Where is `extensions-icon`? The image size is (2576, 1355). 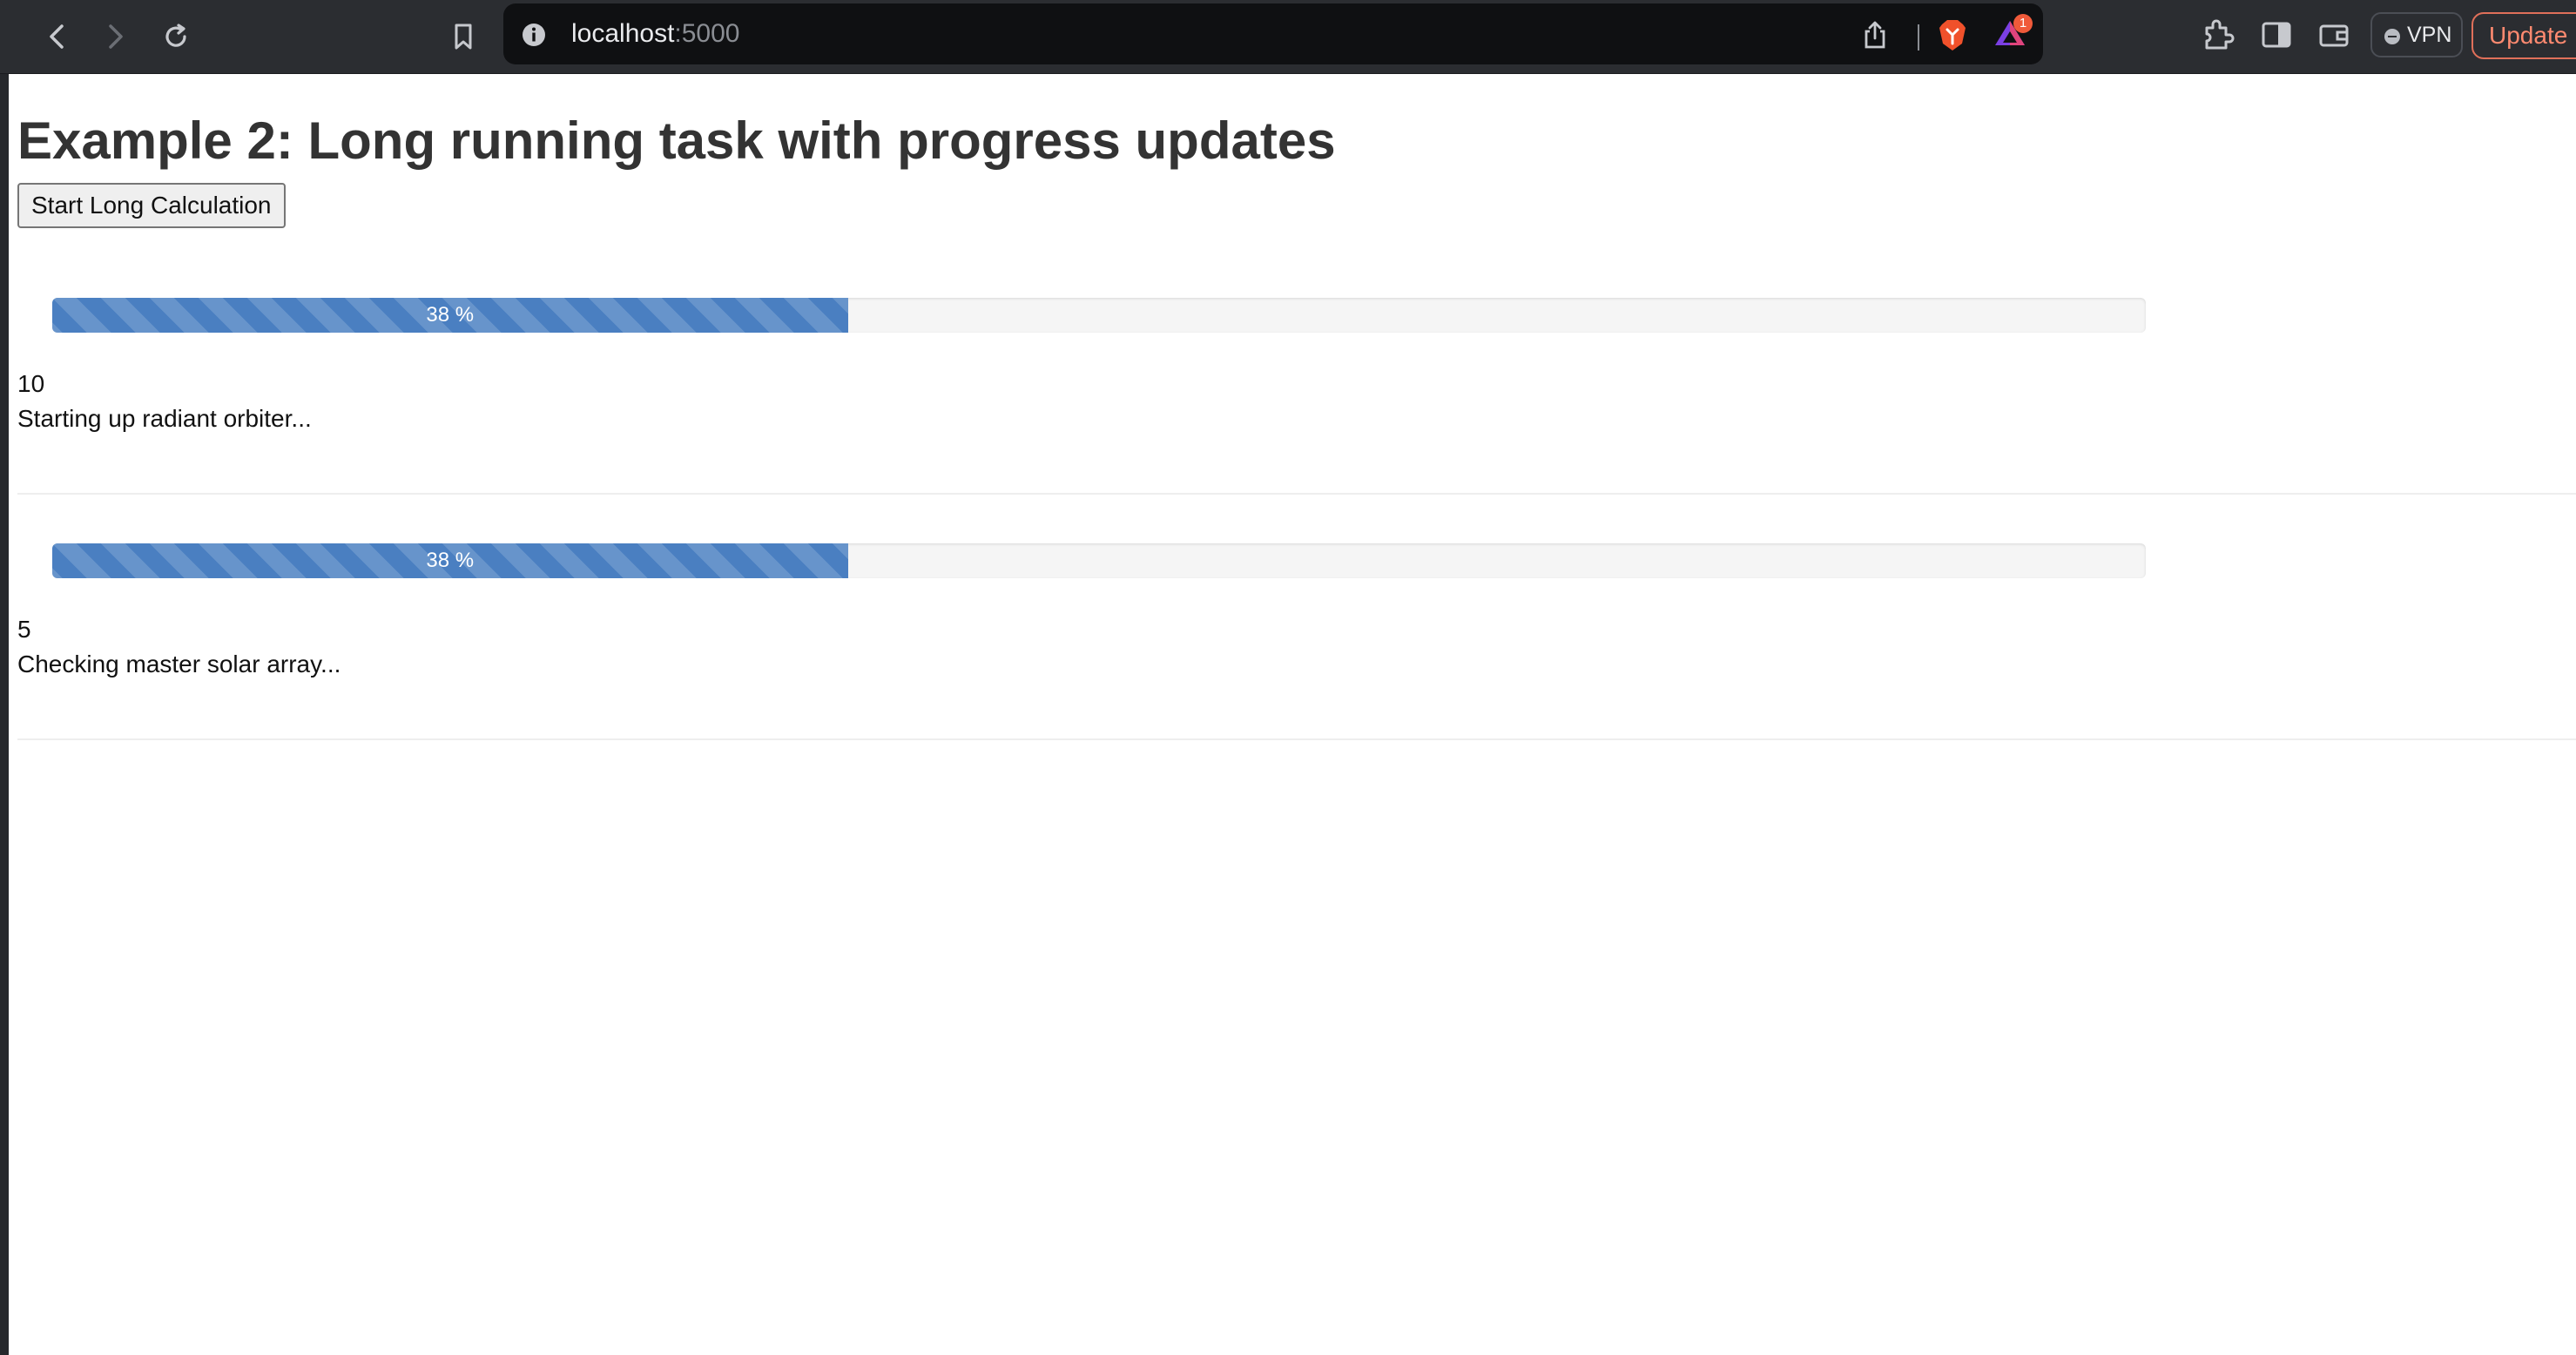
extensions-icon is located at coordinates (2217, 34).